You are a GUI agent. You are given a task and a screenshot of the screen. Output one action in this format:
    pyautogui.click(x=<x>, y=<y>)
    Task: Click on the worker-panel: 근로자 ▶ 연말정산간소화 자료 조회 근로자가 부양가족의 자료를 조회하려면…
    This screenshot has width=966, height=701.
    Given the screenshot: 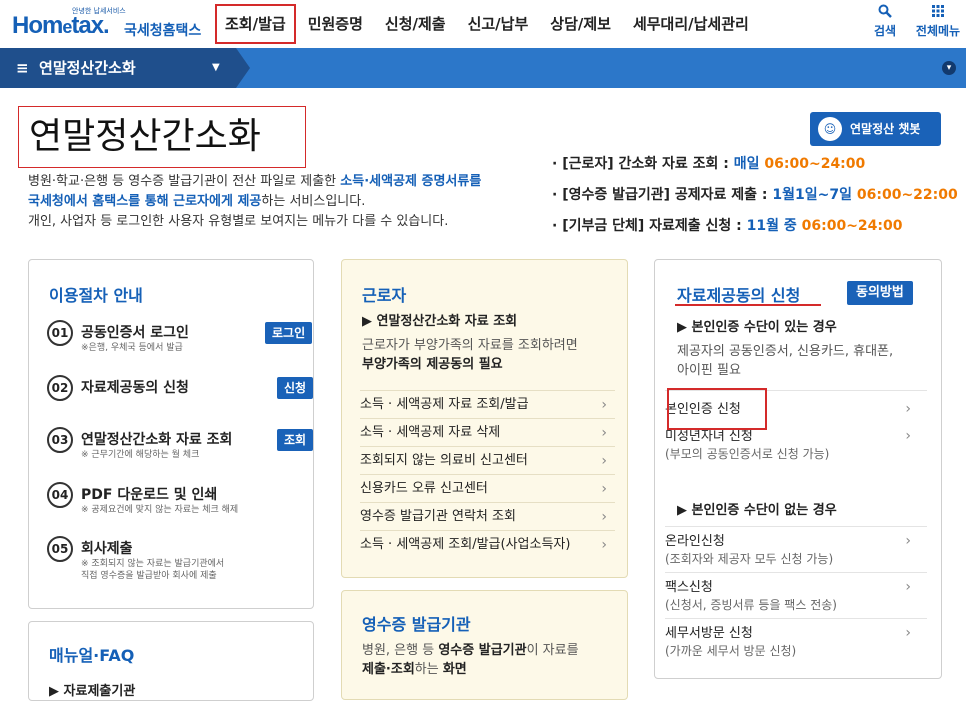 What is the action you would take?
    pyautogui.click(x=484, y=418)
    